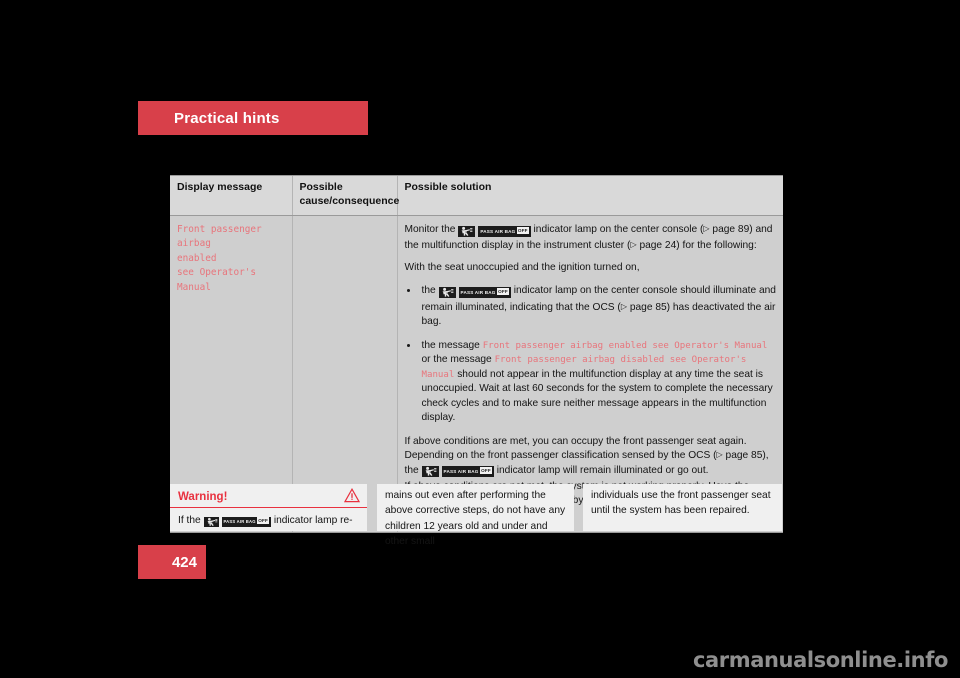 The image size is (960, 678). I want to click on column-header-possible-solution: Possible solution, so click(590, 196).